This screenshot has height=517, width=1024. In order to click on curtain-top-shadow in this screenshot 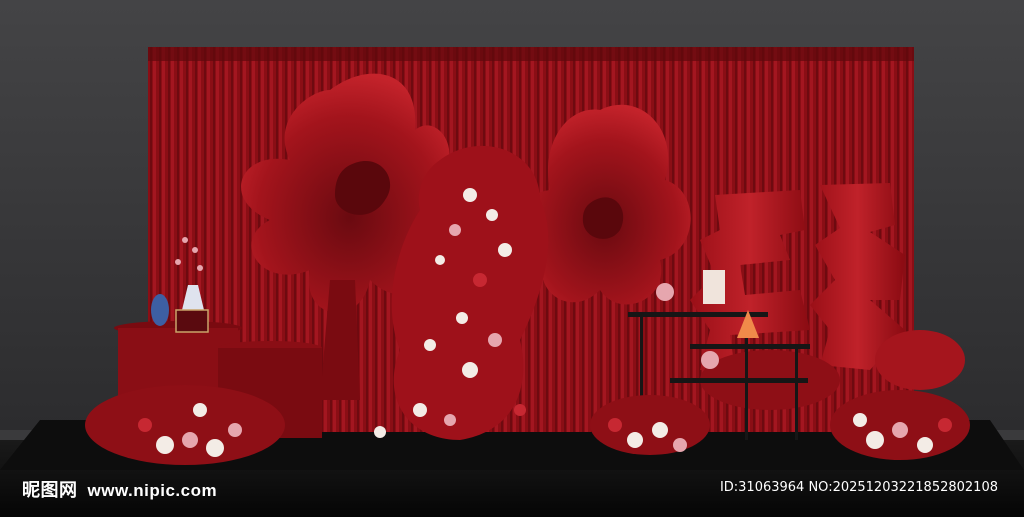, I will do `click(531, 54)`.